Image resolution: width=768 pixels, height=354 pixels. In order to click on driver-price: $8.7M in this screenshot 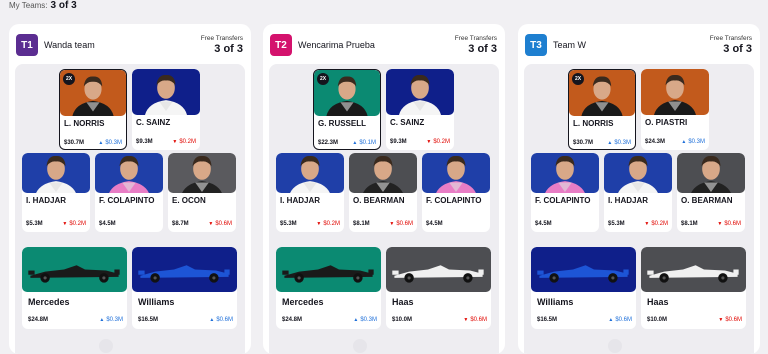, I will do `click(180, 224)`.